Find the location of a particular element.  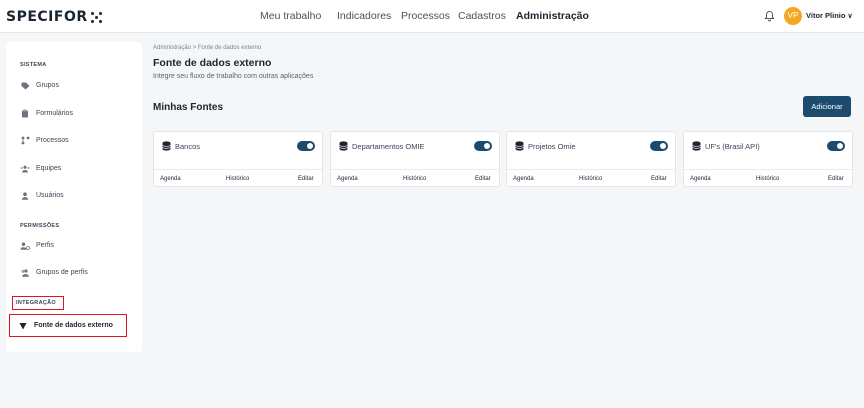

sidebar-item-label: Perfis is located at coordinates (45, 245).